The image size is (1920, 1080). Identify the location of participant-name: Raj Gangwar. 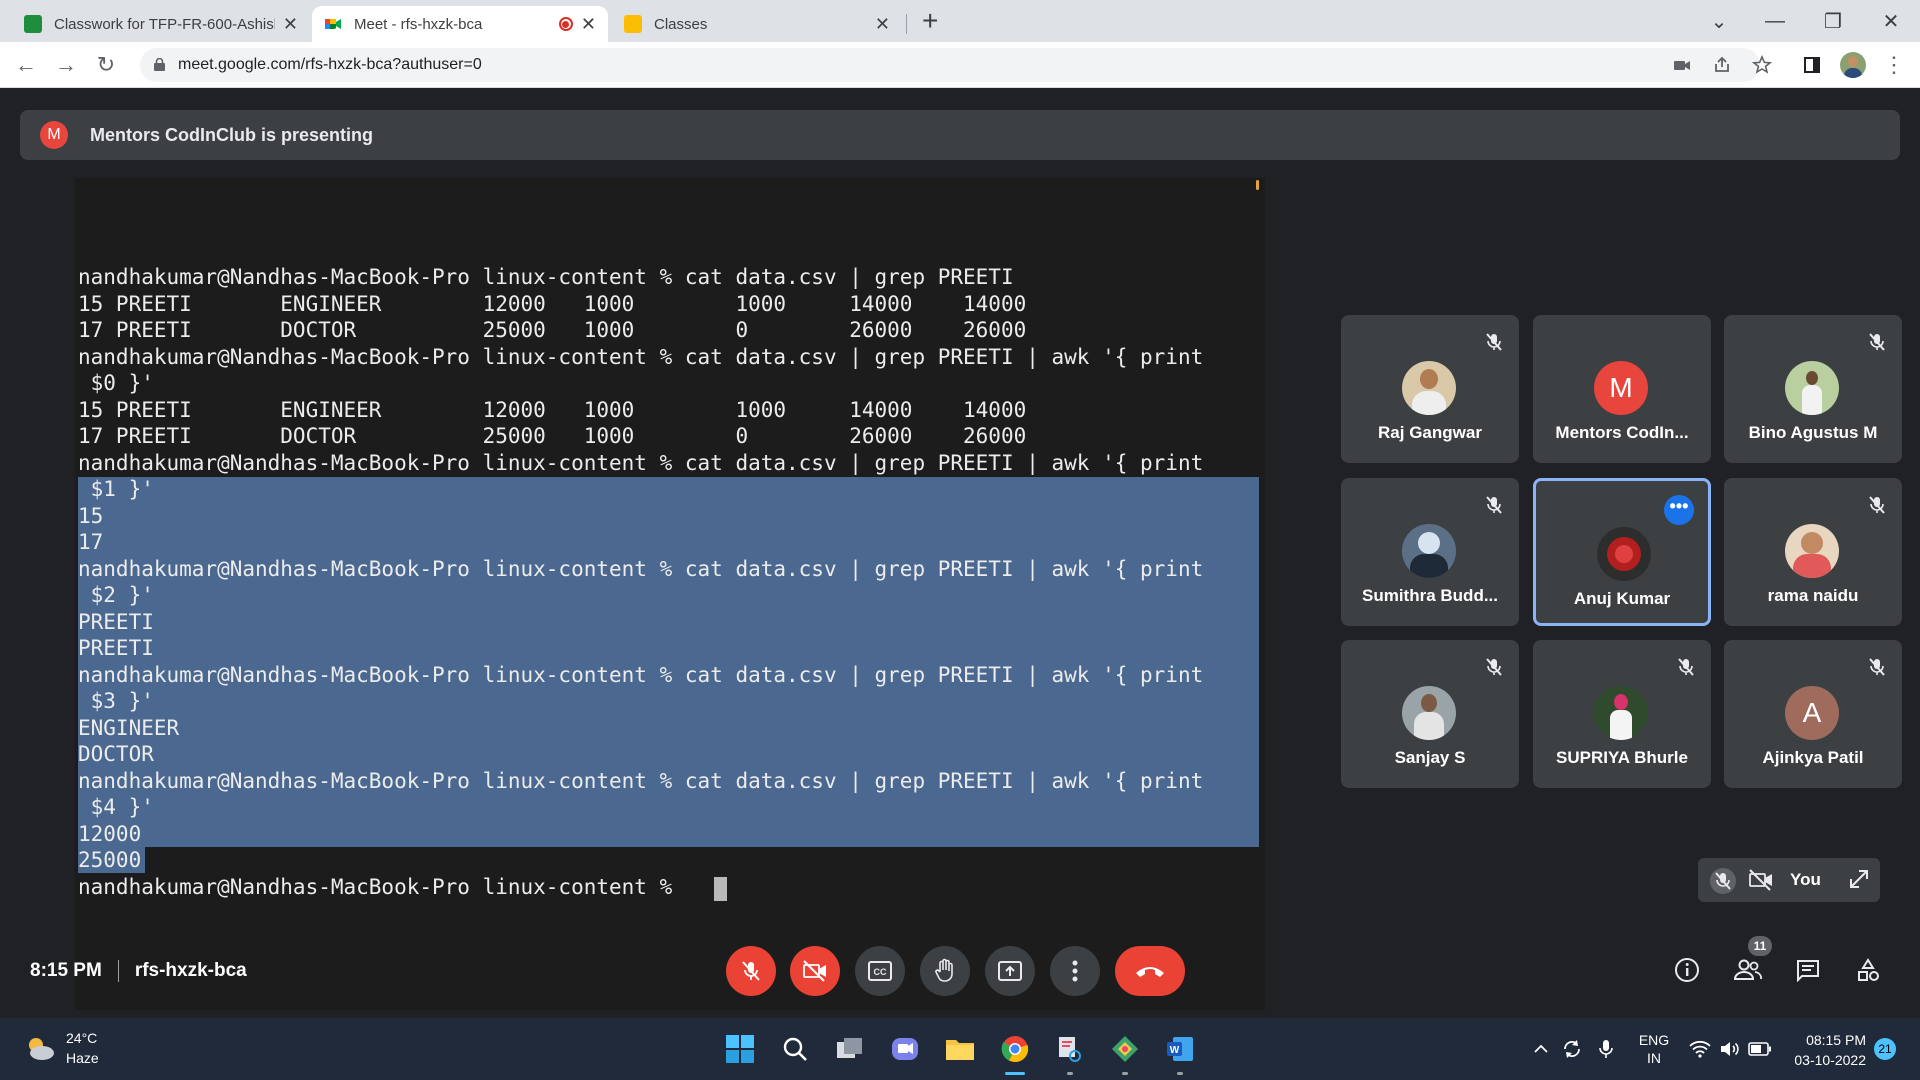
(1430, 432).